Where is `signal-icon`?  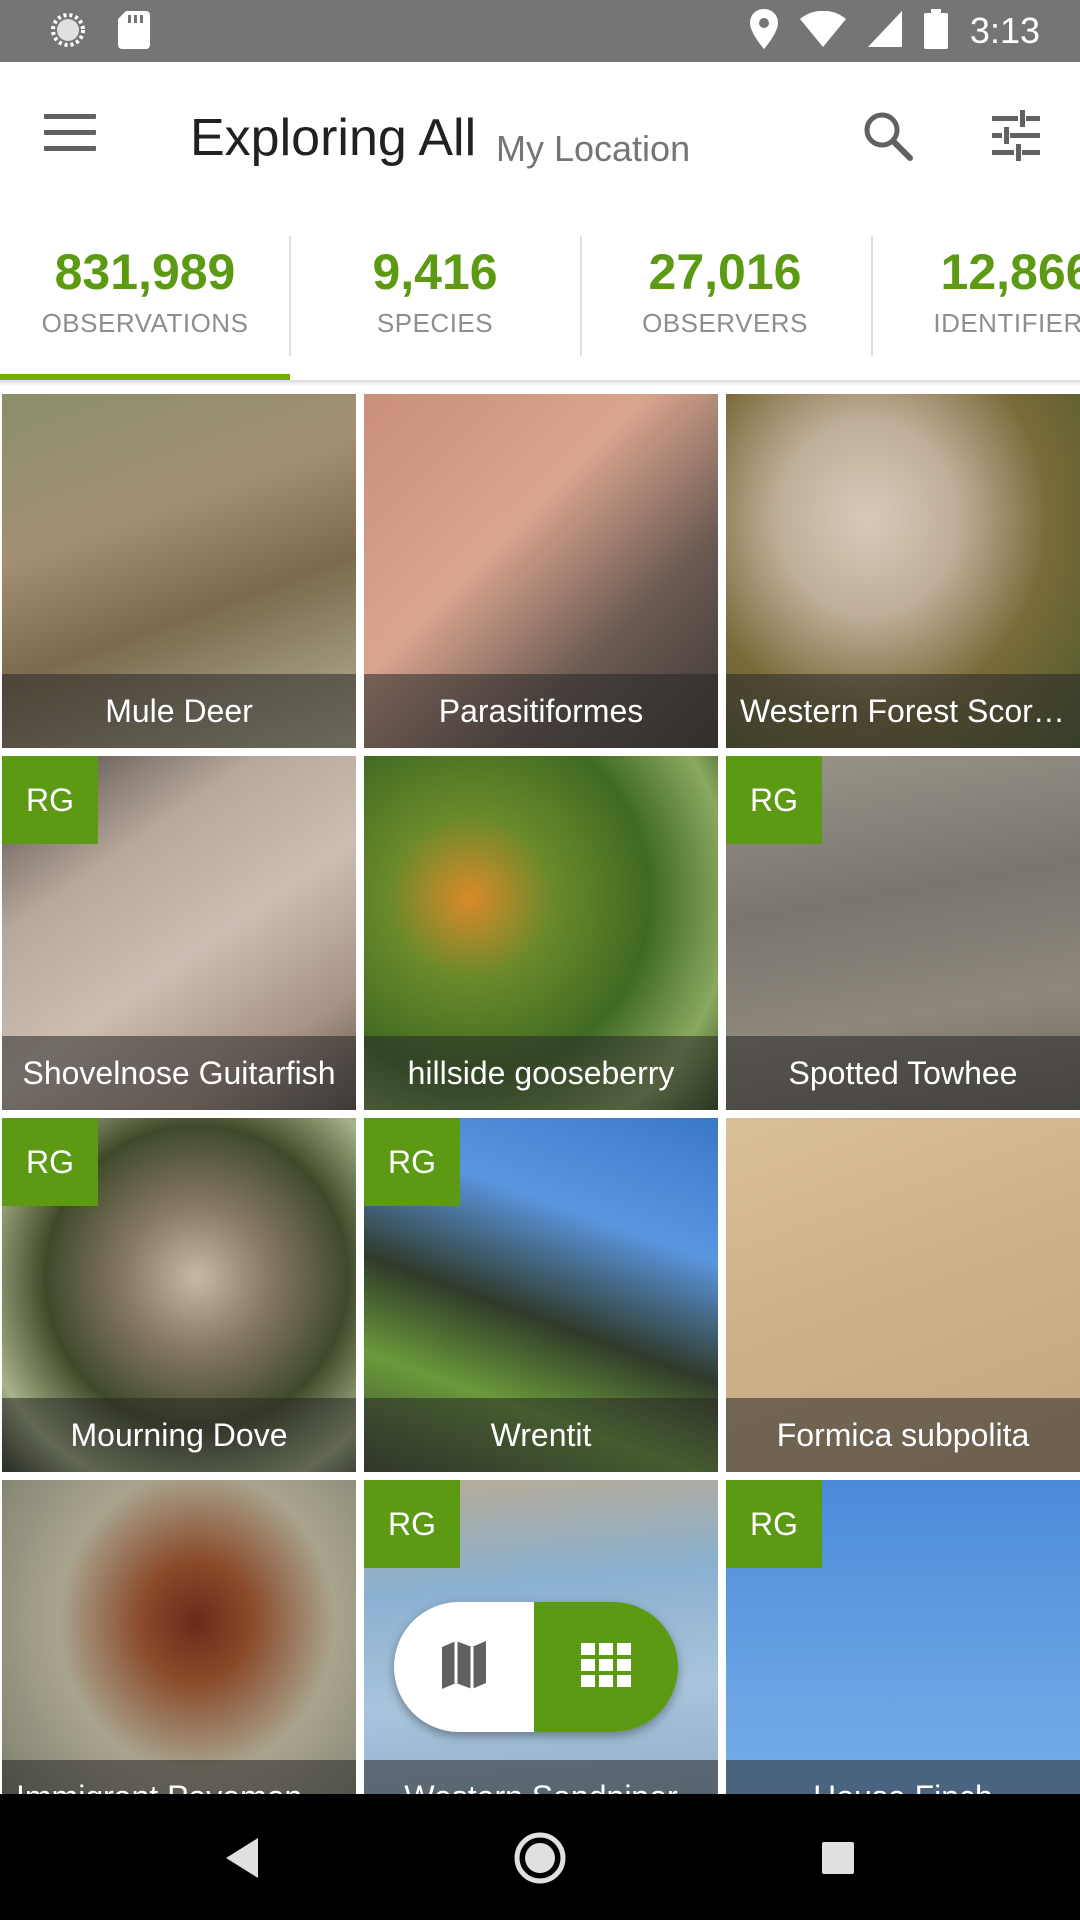 signal-icon is located at coordinates (884, 31).